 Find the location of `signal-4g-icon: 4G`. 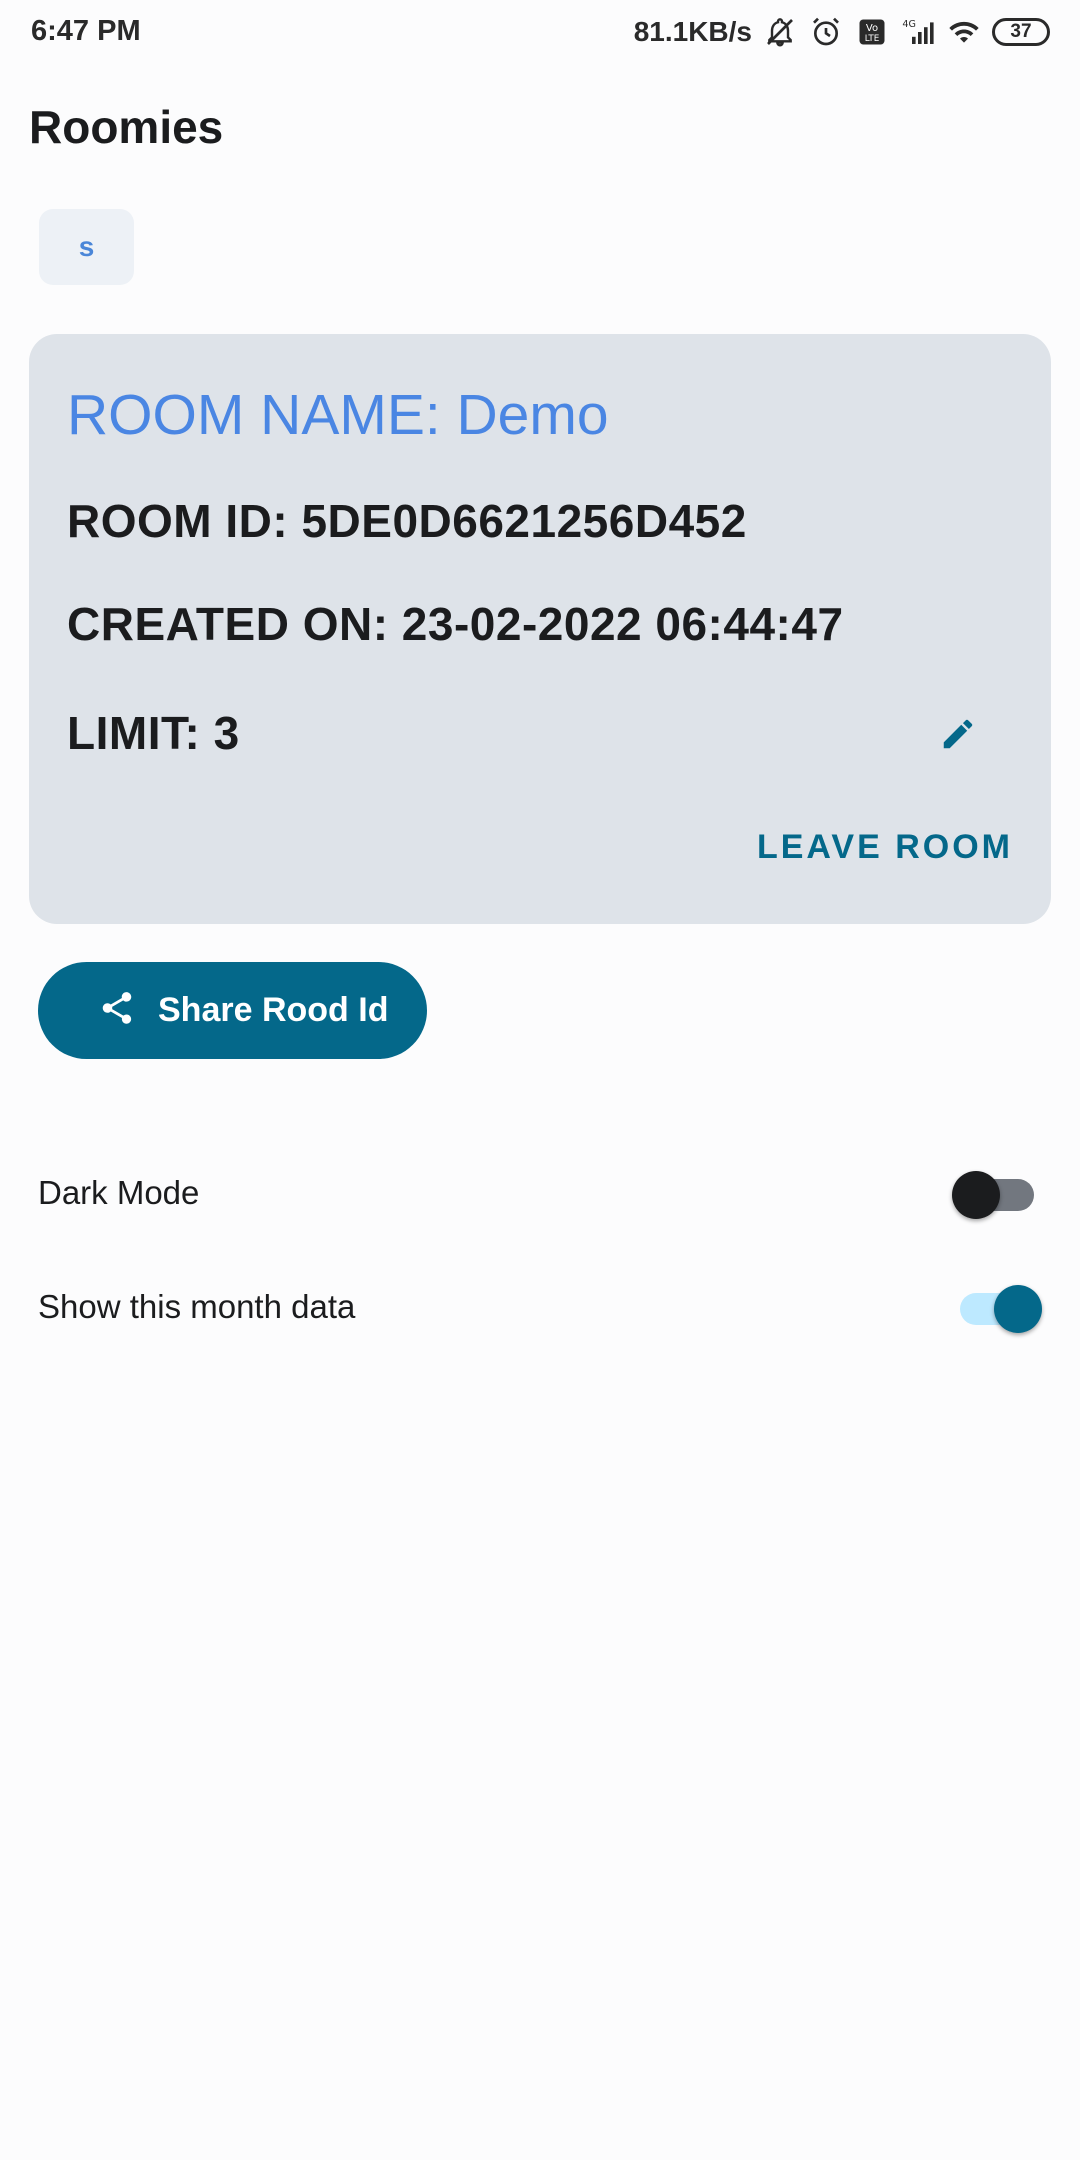

signal-4g-icon: 4G is located at coordinates (918, 32).